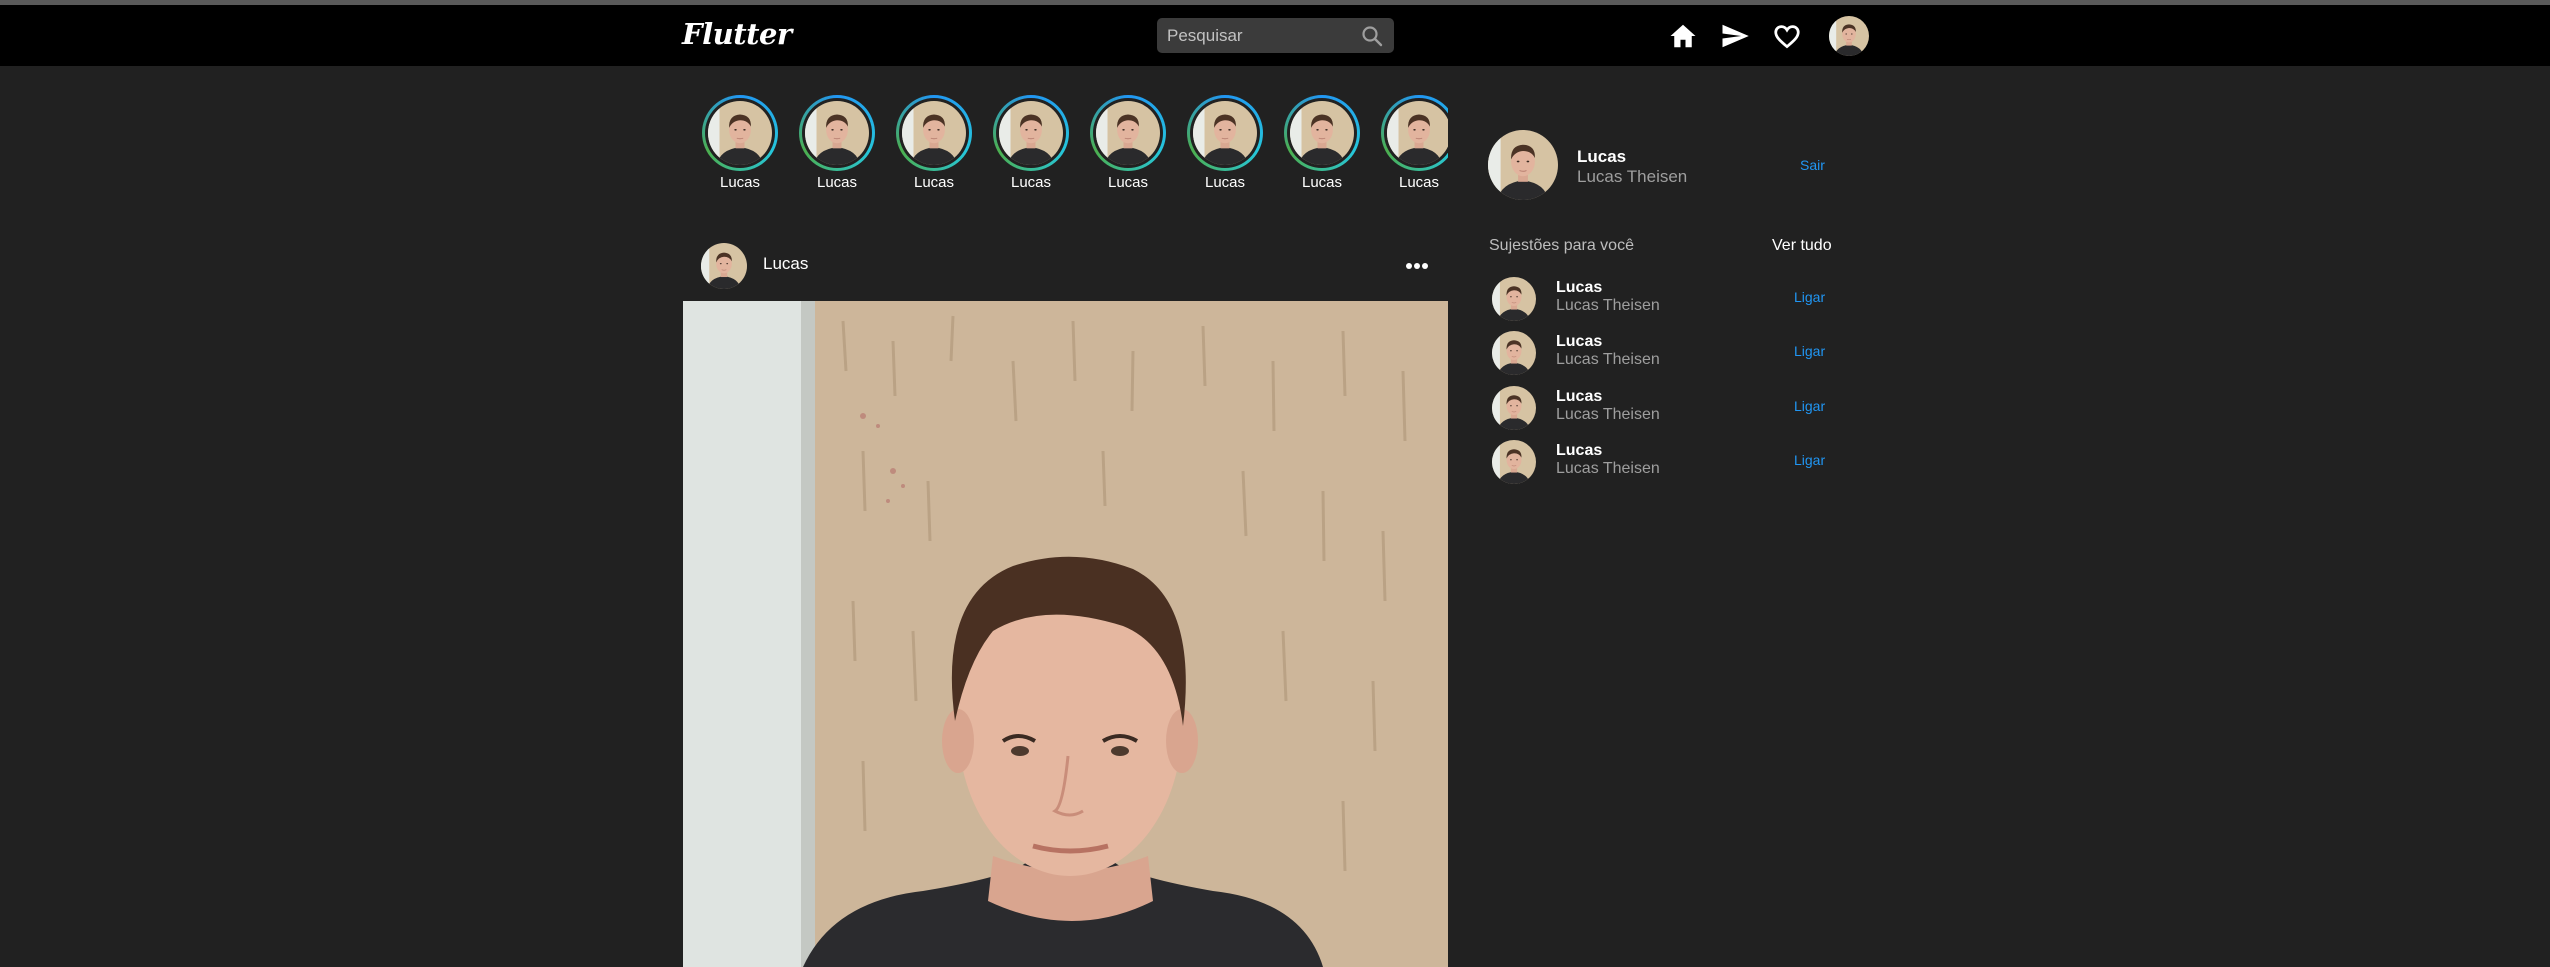 This screenshot has width=2550, height=967. I want to click on search-input: Pesquisar, so click(1275, 35).